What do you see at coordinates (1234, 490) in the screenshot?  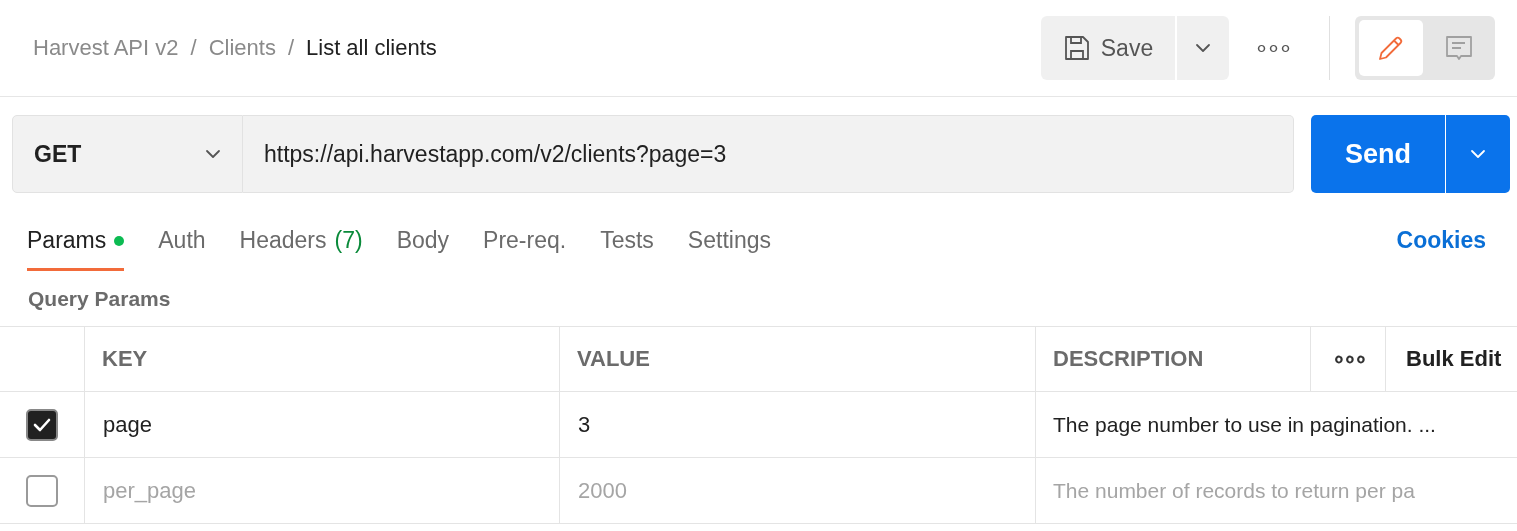 I see `param-description: The number of records to return per pa` at bounding box center [1234, 490].